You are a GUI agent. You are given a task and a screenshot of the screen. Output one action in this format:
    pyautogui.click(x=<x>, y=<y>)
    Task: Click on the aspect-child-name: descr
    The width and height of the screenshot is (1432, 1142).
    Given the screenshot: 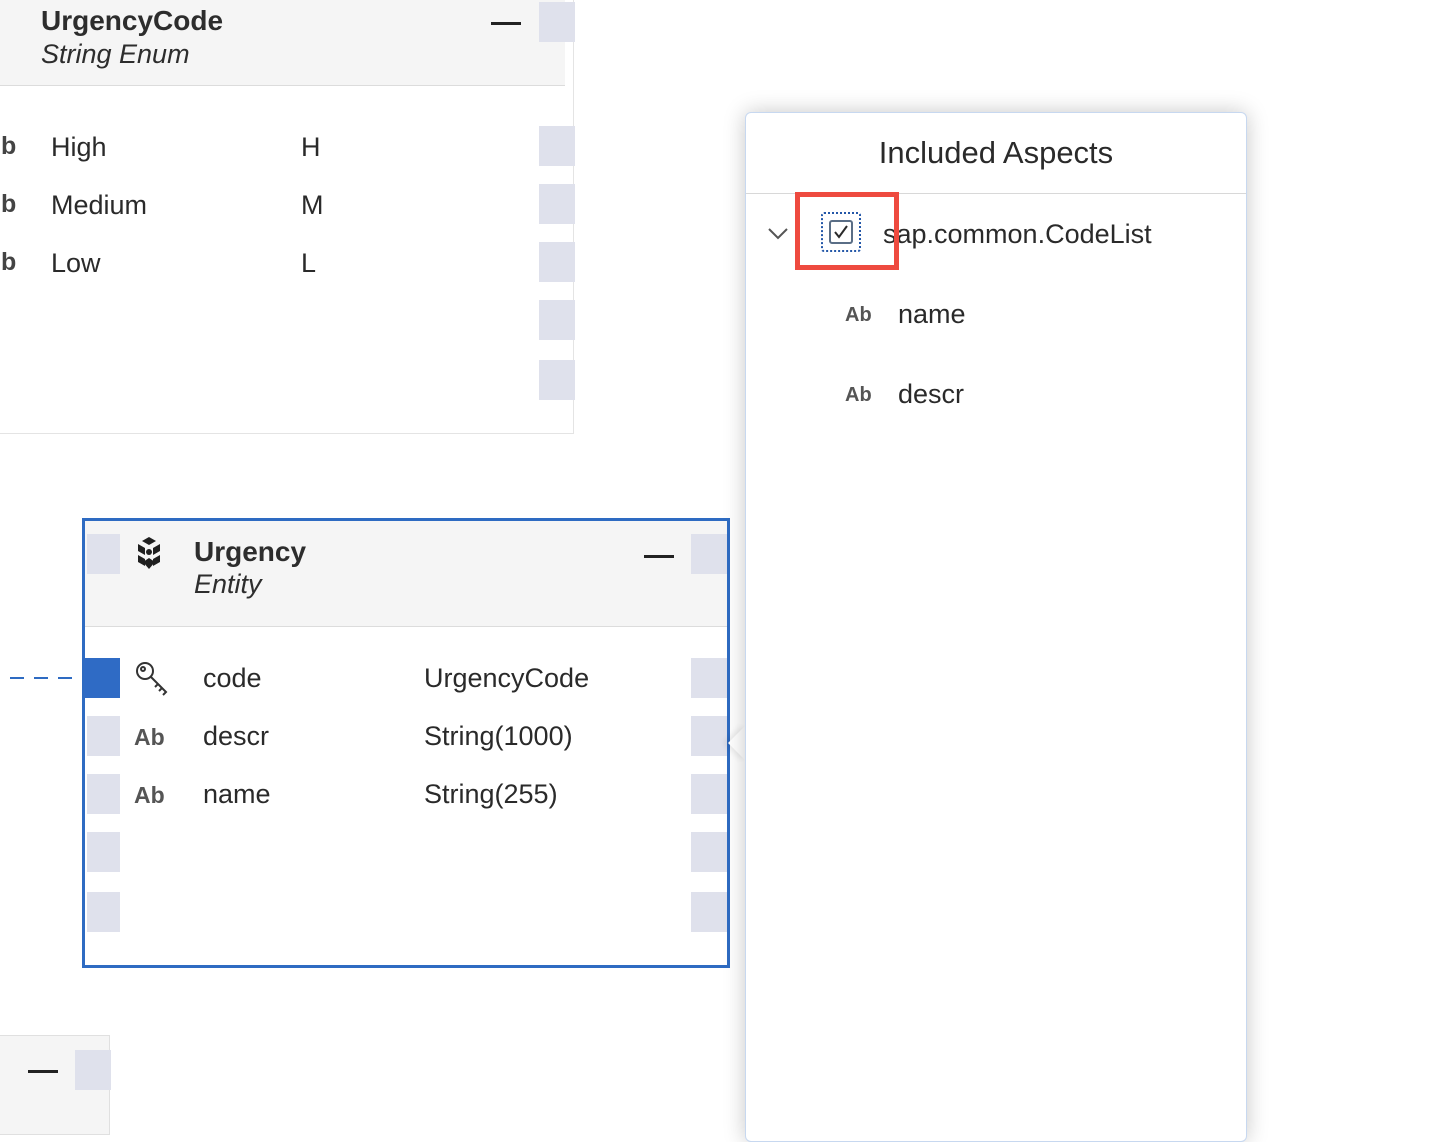 What is the action you would take?
    pyautogui.click(x=931, y=394)
    